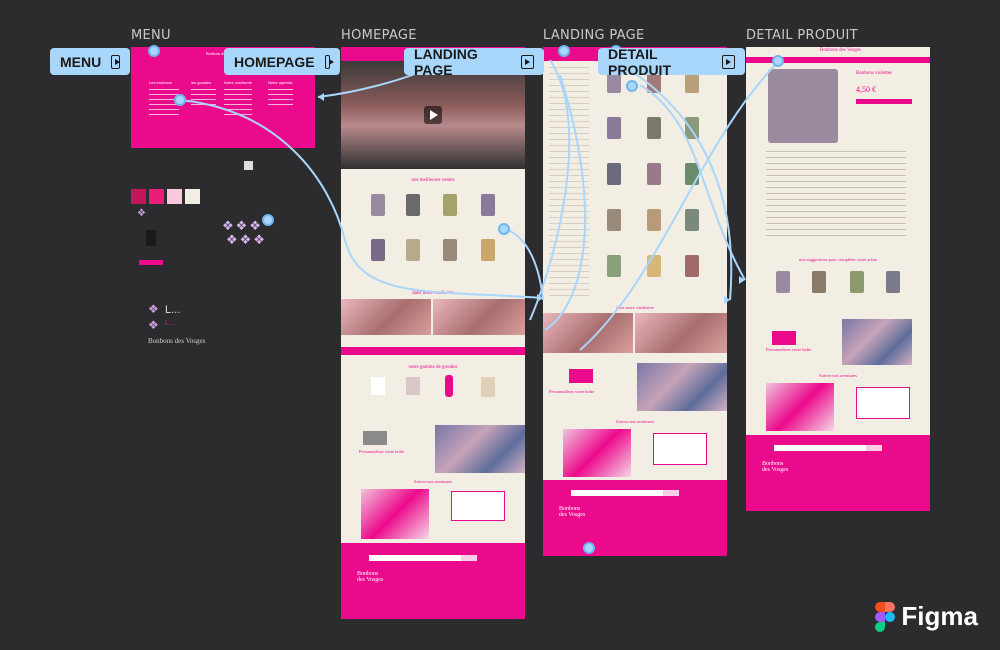 This screenshot has width=1000, height=650. I want to click on menu-col-1: Les bonbons, so click(160, 82).